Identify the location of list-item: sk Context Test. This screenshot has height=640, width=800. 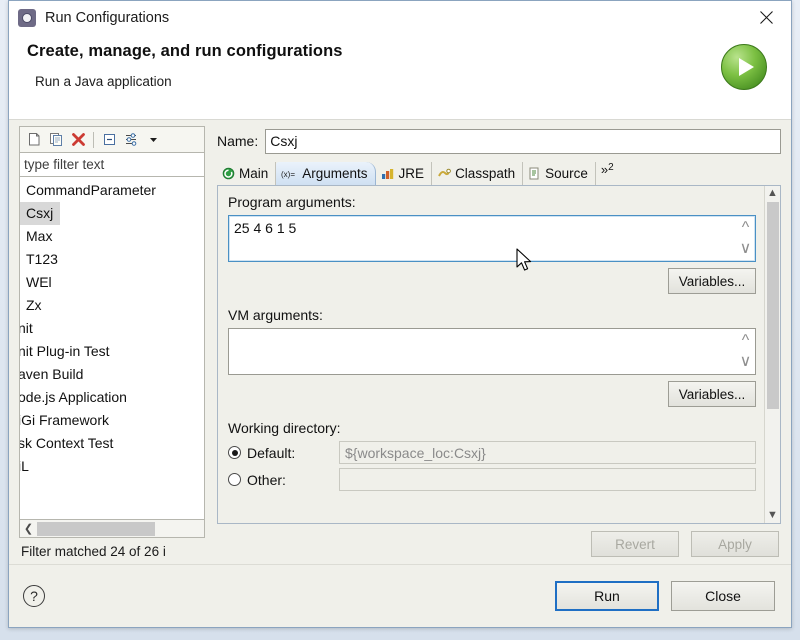
(112, 443).